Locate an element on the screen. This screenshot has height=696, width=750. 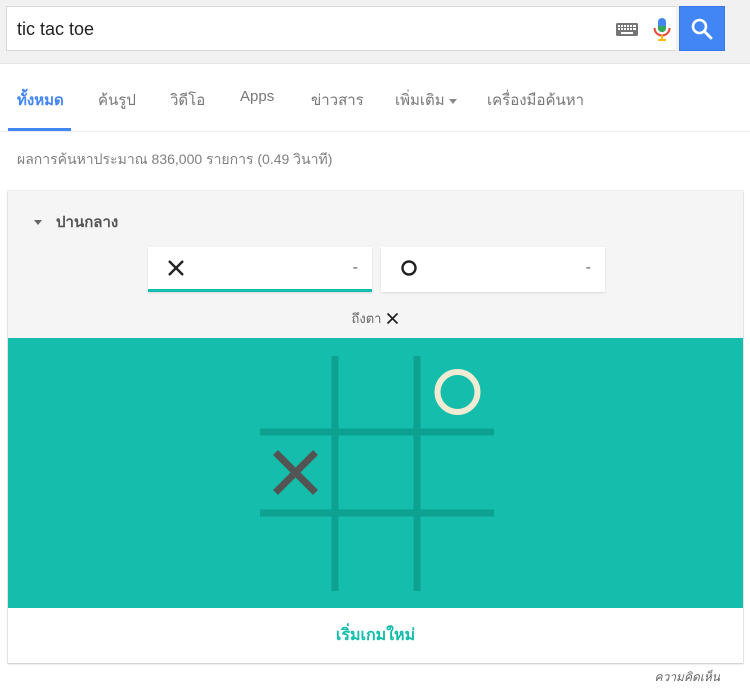
turn-indicator: ถึงตา is located at coordinates (375, 318).